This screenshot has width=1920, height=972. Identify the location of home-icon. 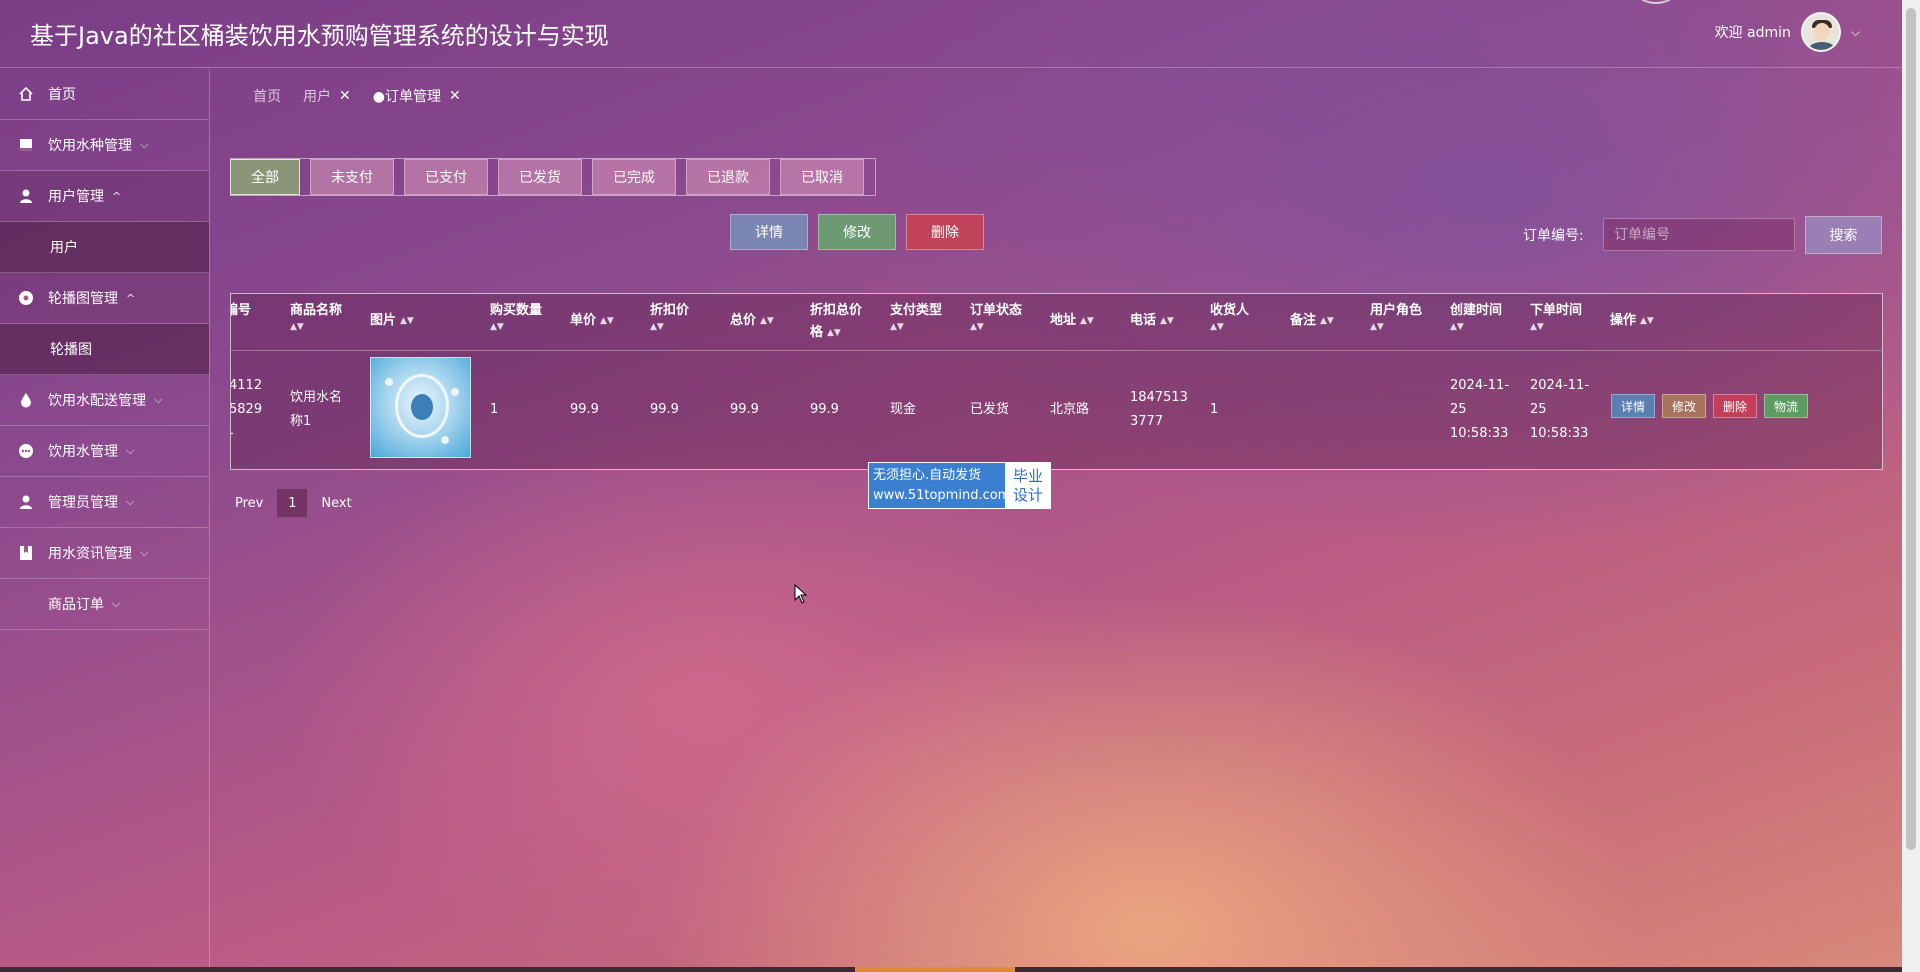
(26, 94).